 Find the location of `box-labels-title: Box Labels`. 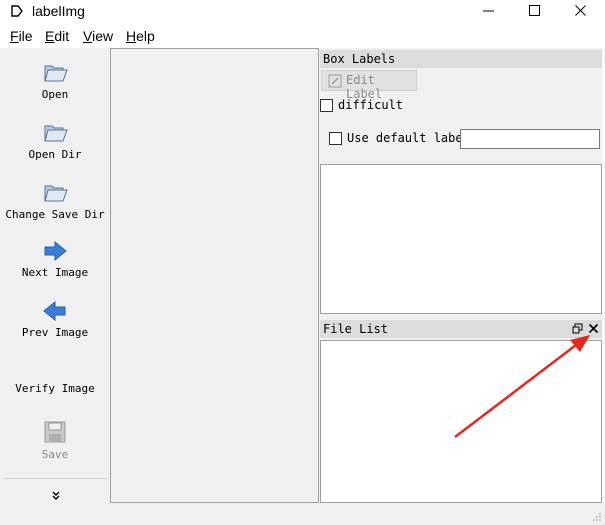

box-labels-title: Box Labels is located at coordinates (359, 59).